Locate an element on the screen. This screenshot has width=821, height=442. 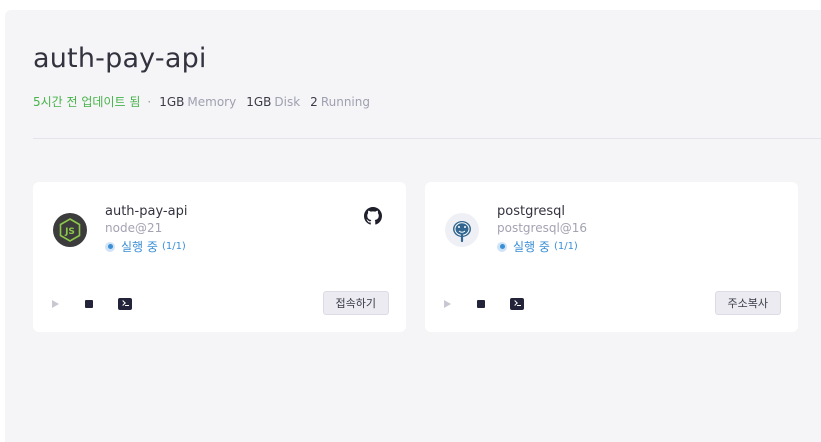
disk-label: Disk is located at coordinates (287, 101).